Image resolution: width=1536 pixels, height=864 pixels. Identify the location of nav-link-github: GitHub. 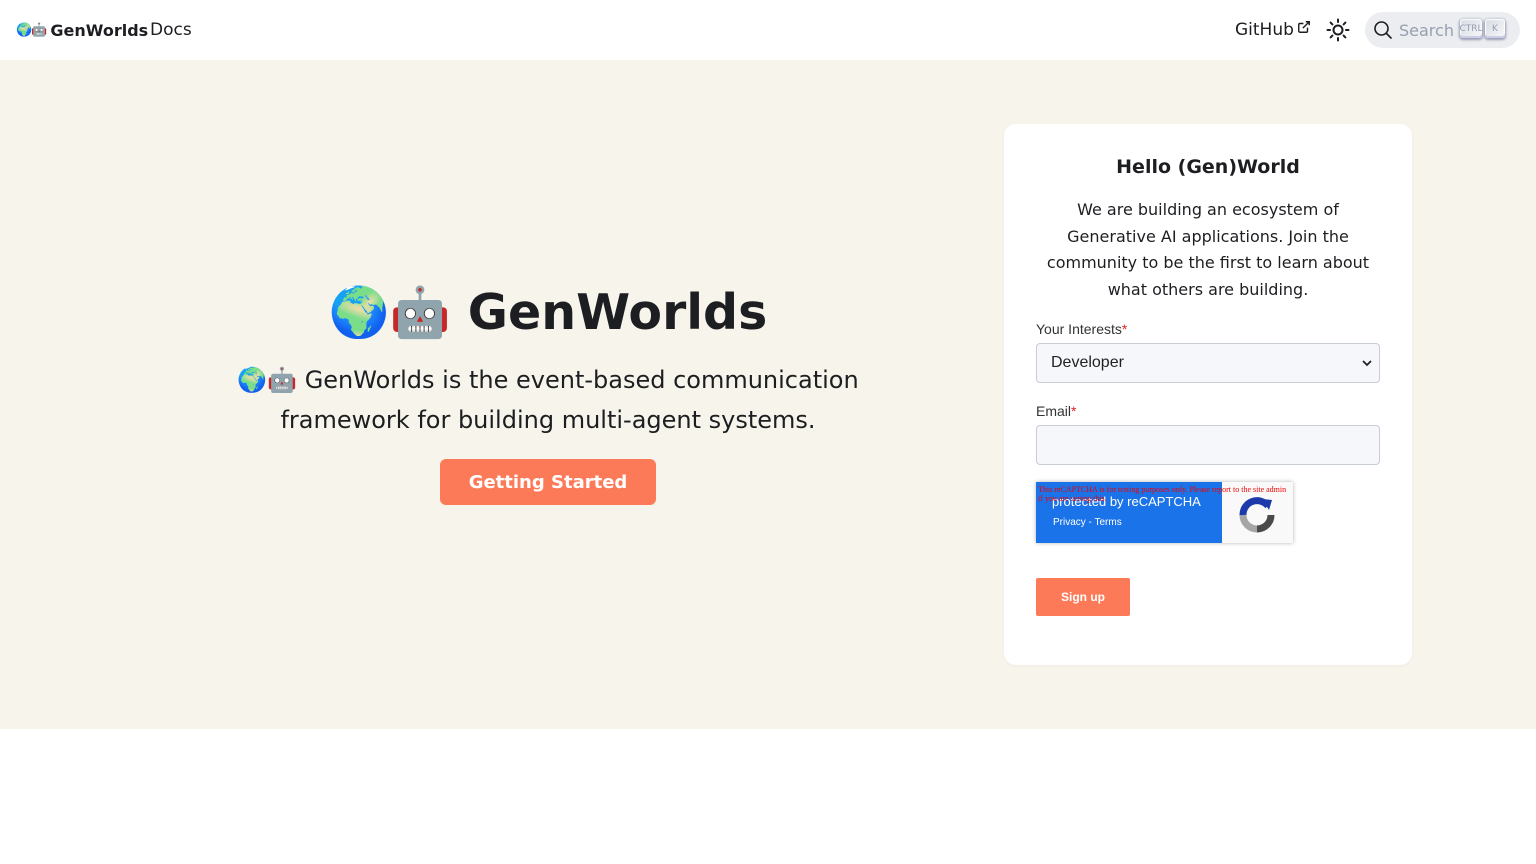
(1273, 30).